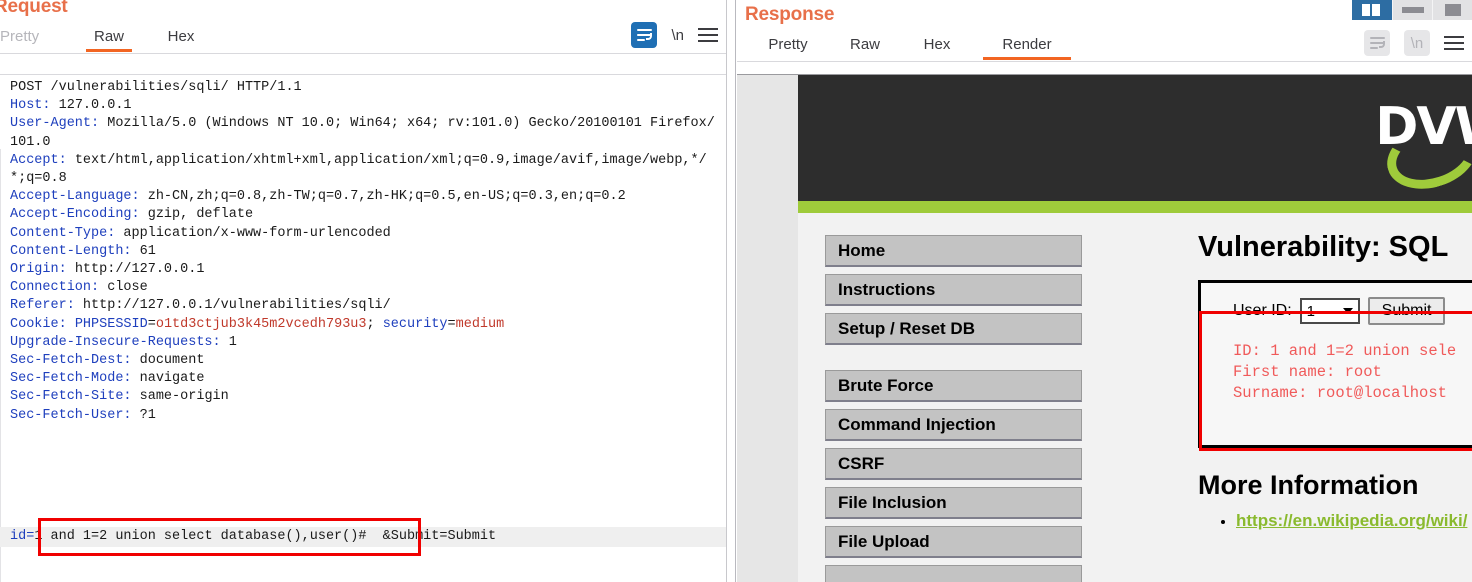 The width and height of the screenshot is (1472, 582). I want to click on render-left-margin, so click(767, 328).